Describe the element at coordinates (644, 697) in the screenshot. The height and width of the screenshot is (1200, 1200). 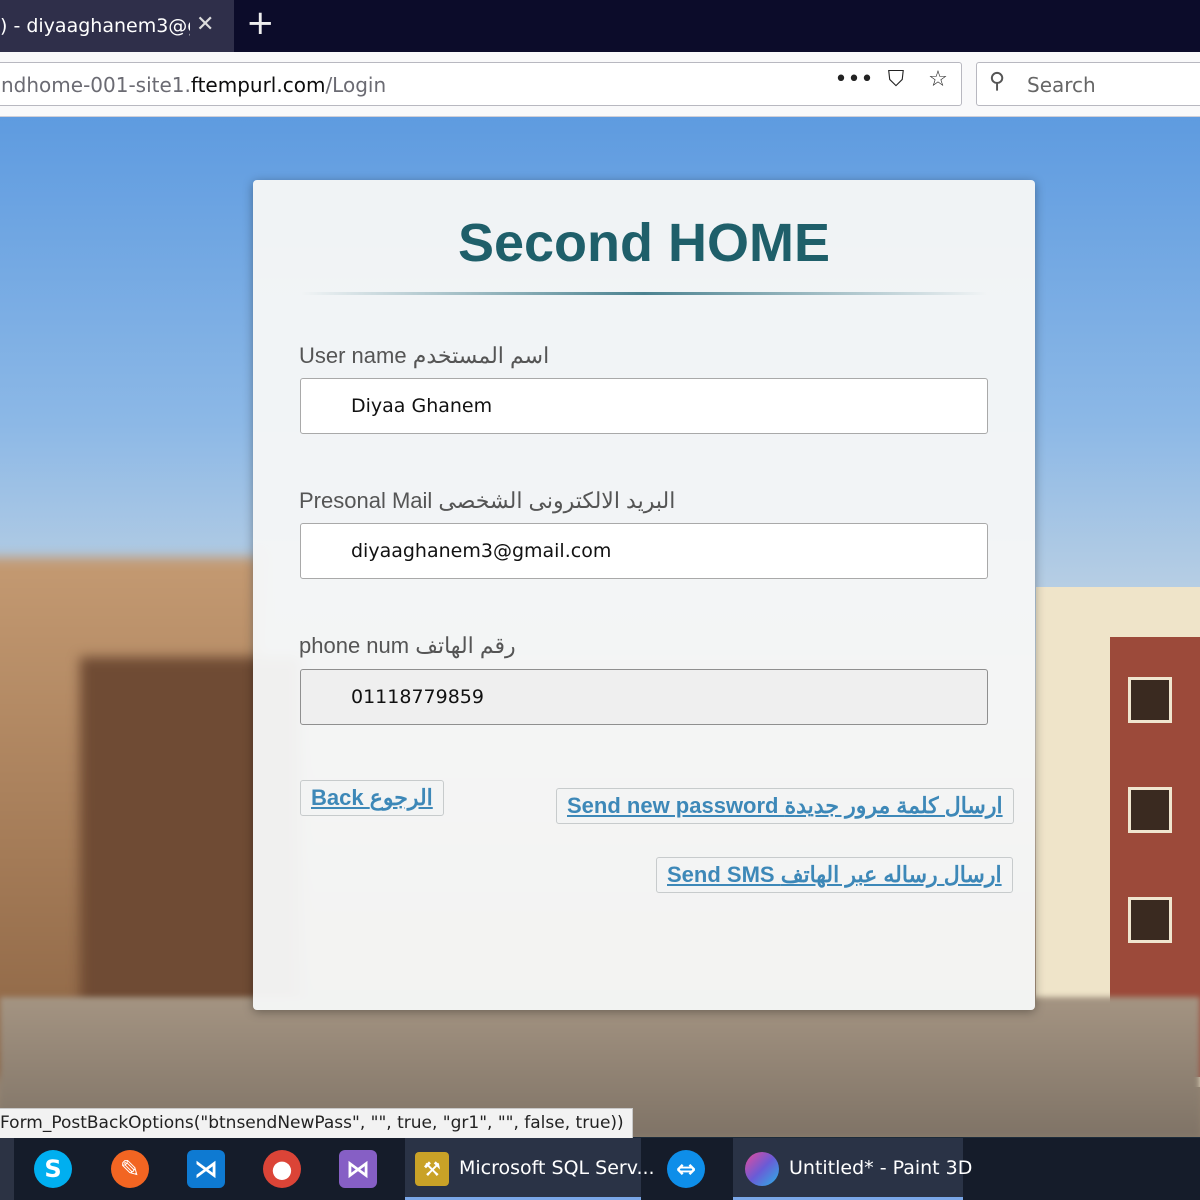
I see `phone-field: 01118779859` at that location.